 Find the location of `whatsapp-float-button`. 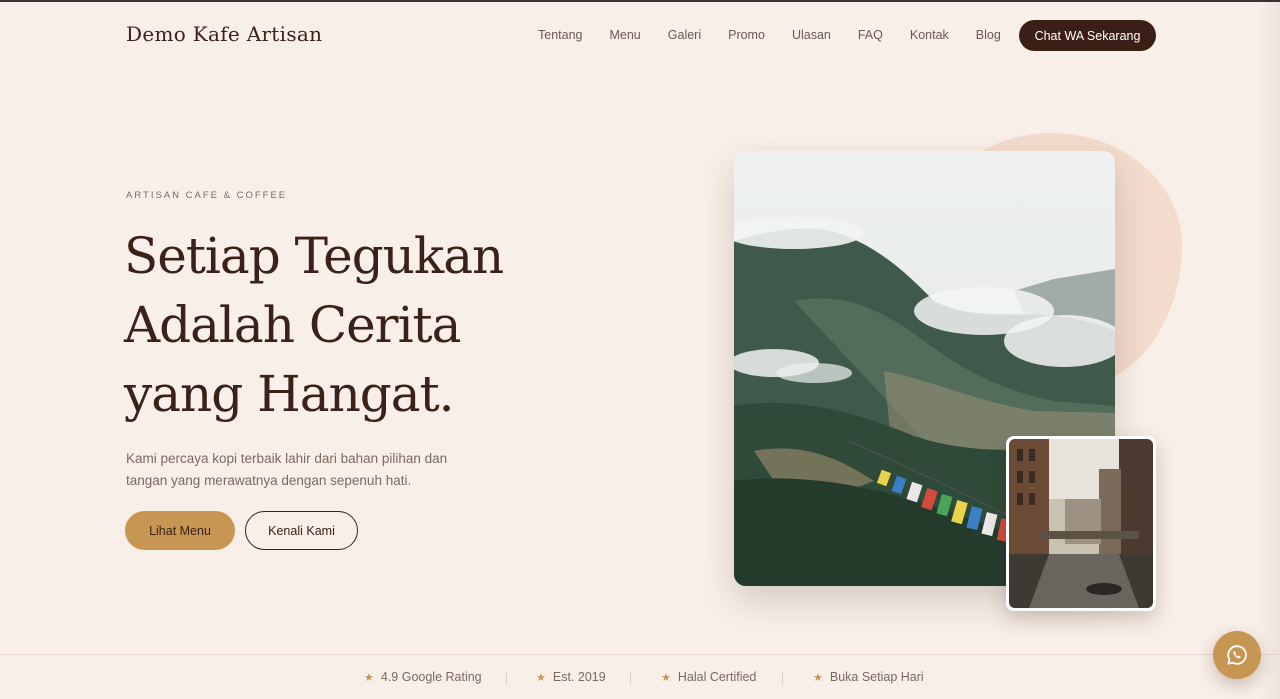

whatsapp-float-button is located at coordinates (1237, 655).